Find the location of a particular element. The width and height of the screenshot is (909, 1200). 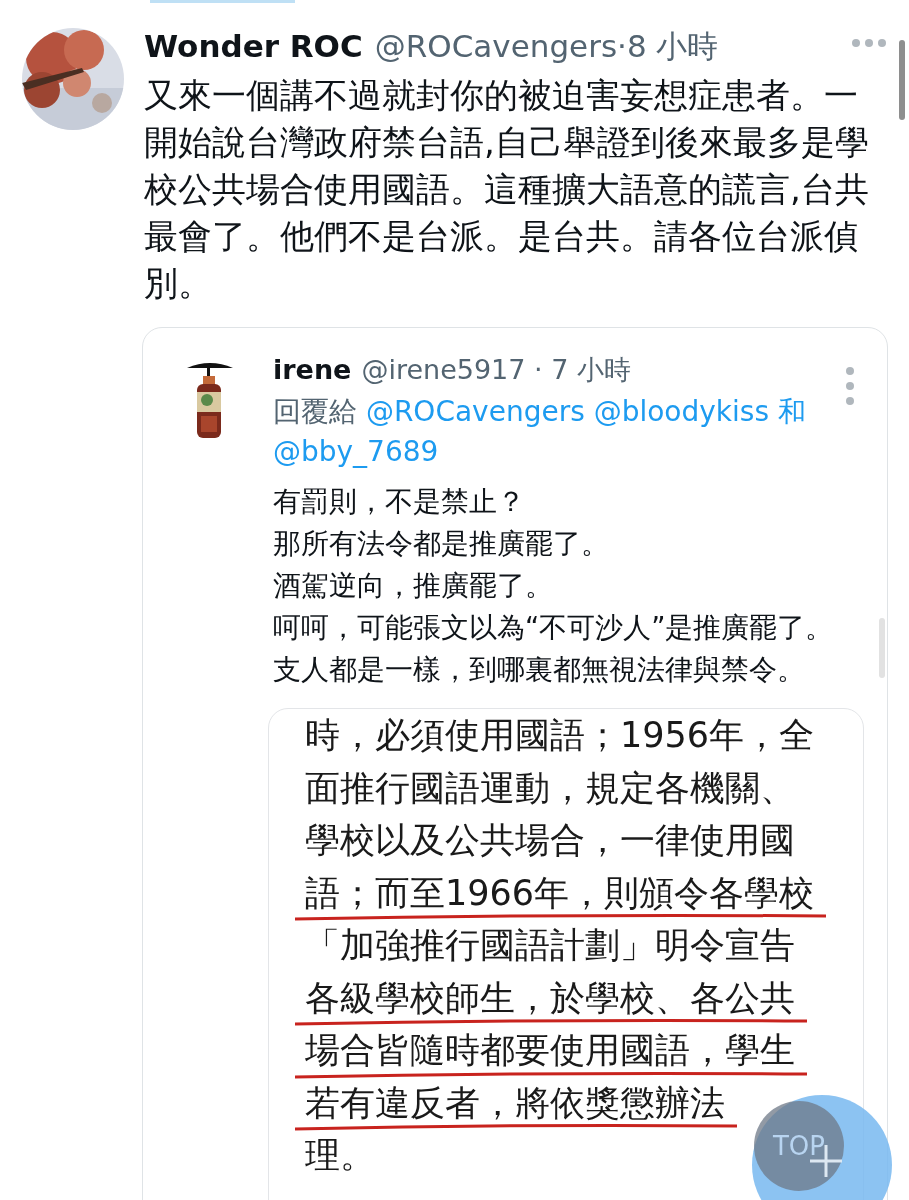

tweet-text: 有罰則，不是禁止？ is located at coordinates (399, 501).